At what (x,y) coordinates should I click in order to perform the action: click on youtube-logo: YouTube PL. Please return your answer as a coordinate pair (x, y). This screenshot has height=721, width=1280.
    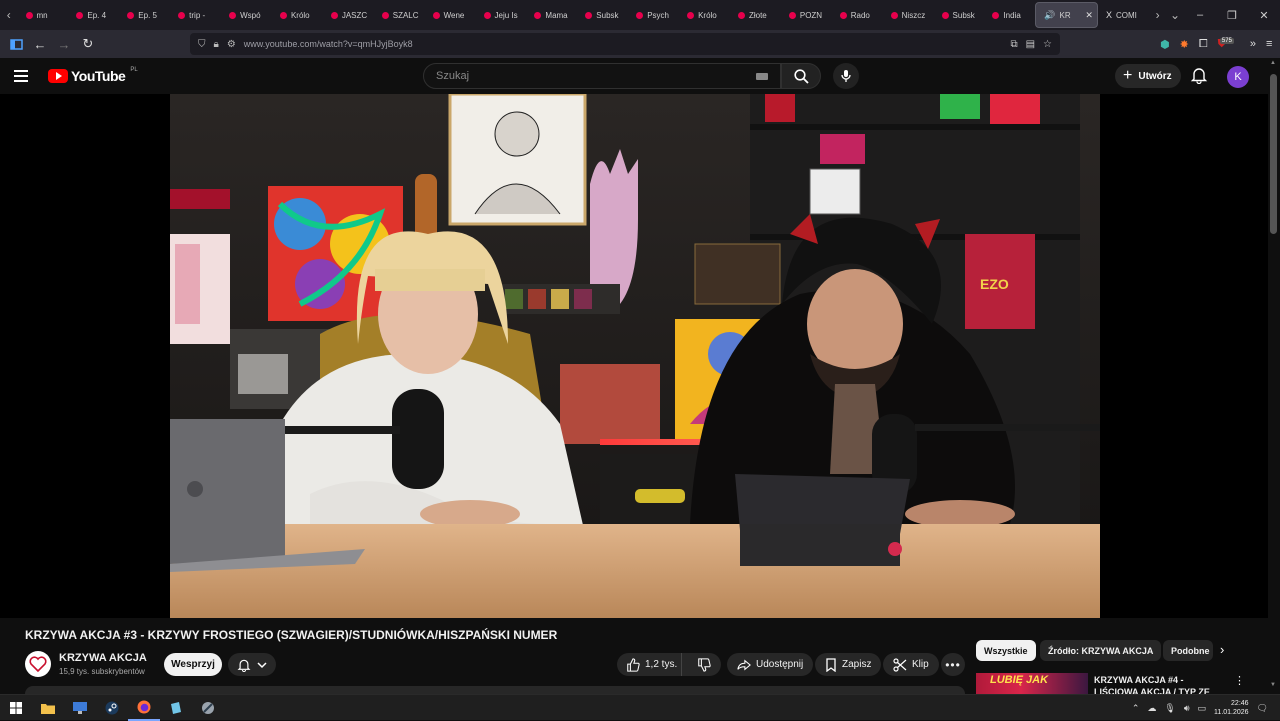
    Looking at the image, I should click on (93, 75).